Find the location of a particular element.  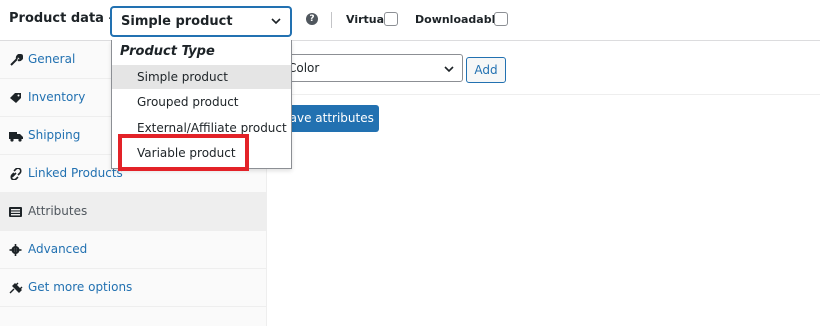

add-attribute-button: Add is located at coordinates (486, 70).